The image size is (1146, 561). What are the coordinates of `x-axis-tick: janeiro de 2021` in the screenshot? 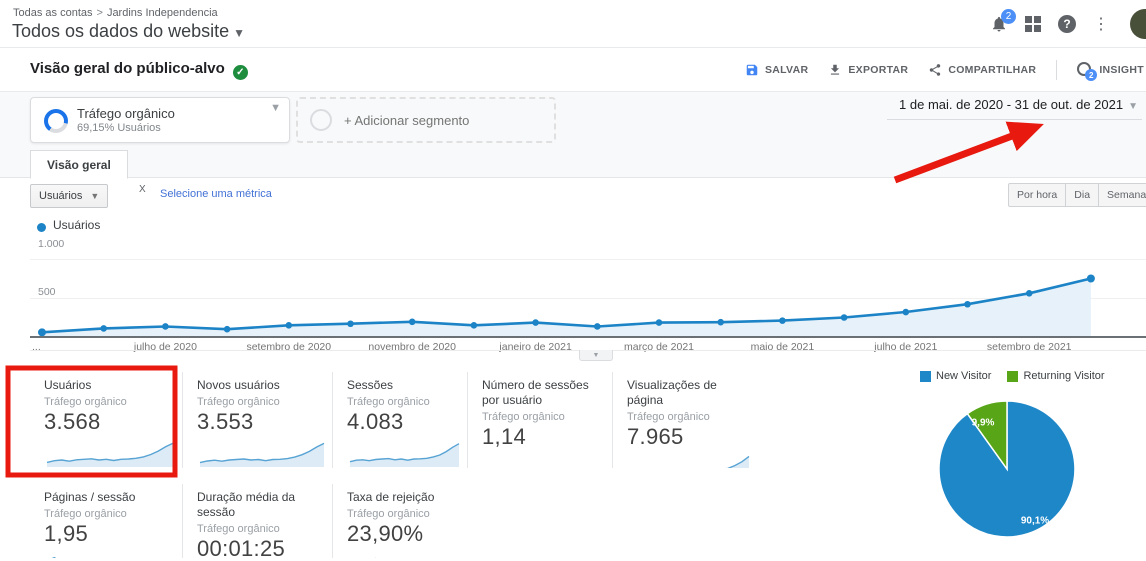 It's located at (535, 347).